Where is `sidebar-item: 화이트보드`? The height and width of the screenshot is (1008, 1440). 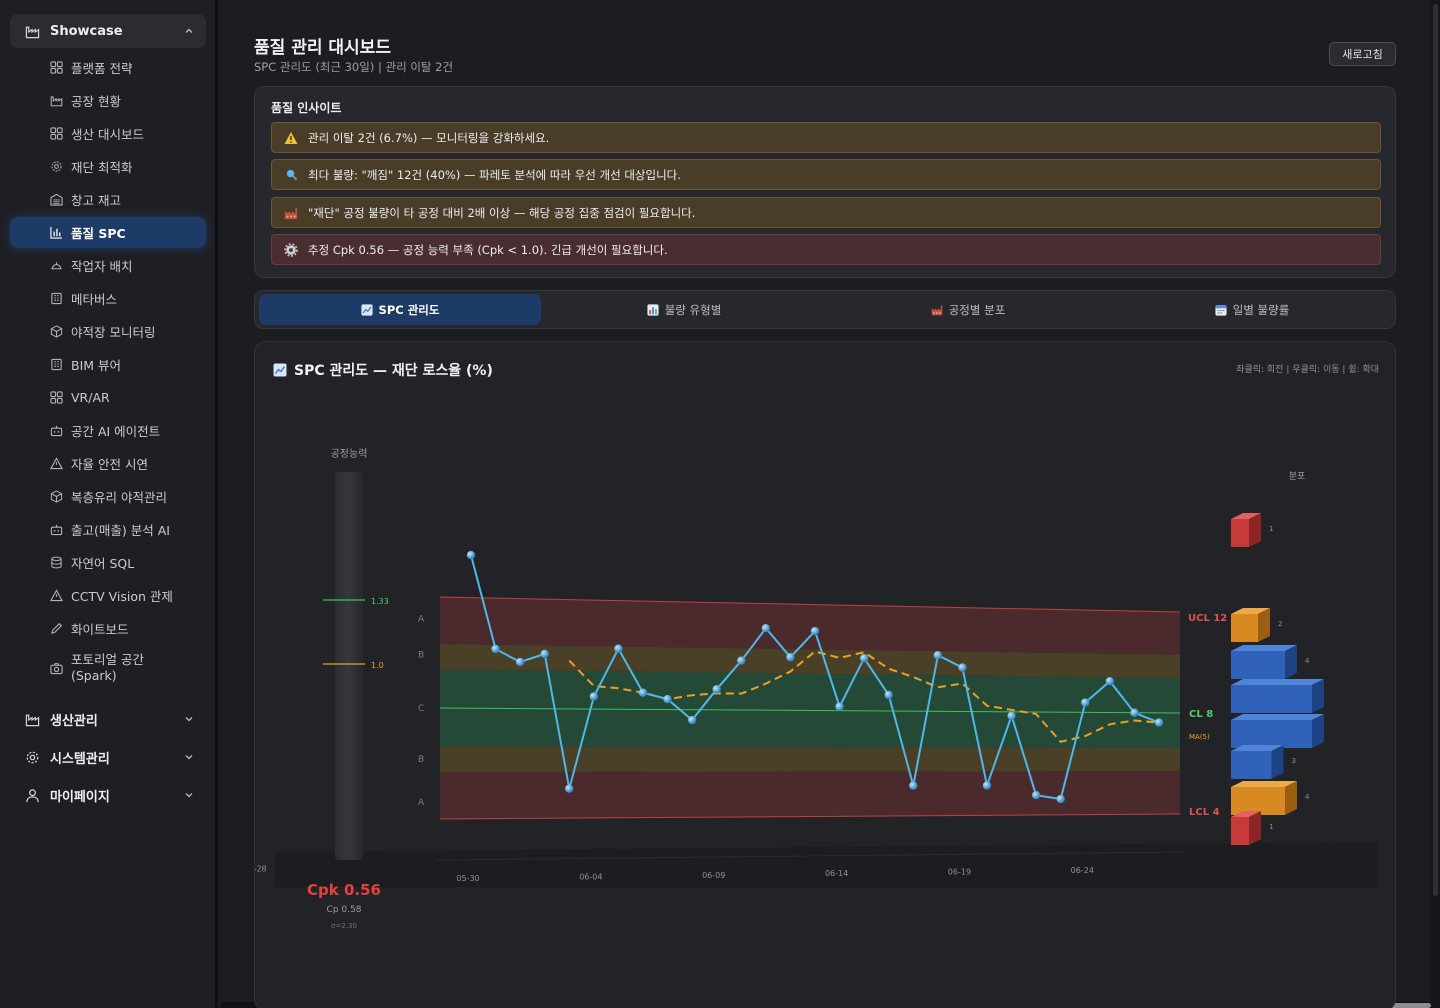
sidebar-item: 화이트보드 is located at coordinates (108, 628).